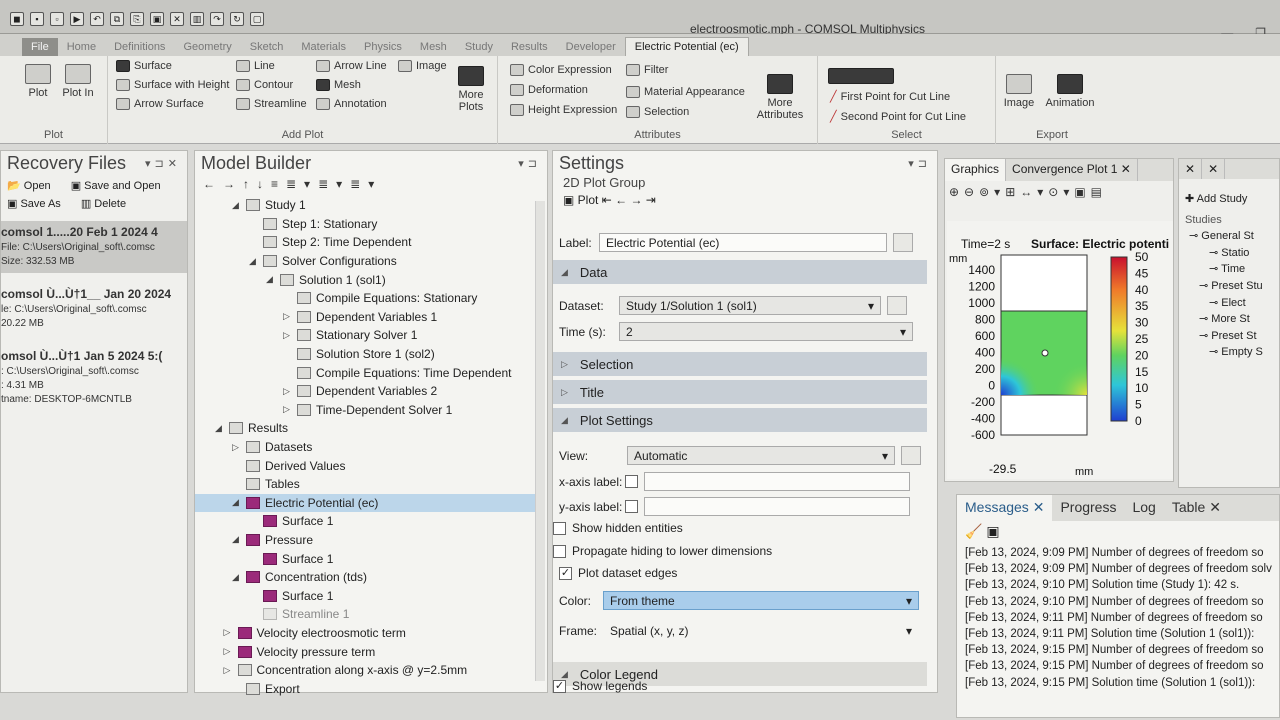  What do you see at coordinates (34, 186) in the screenshot?
I see `open-button: 📂 Open` at bounding box center [34, 186].